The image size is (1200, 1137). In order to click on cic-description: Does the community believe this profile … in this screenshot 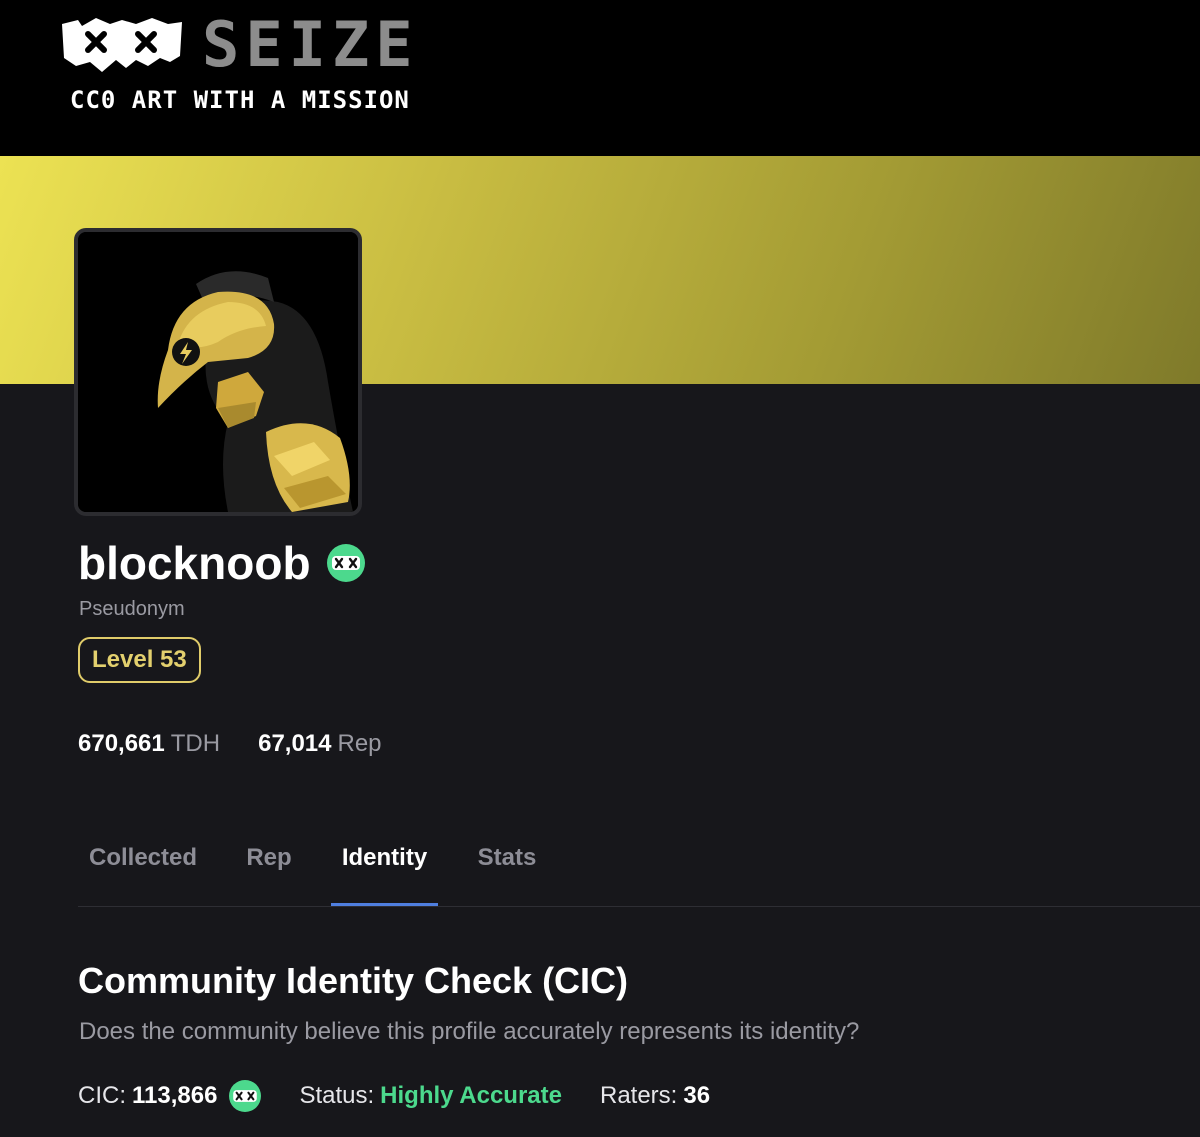, I will do `click(469, 1031)`.